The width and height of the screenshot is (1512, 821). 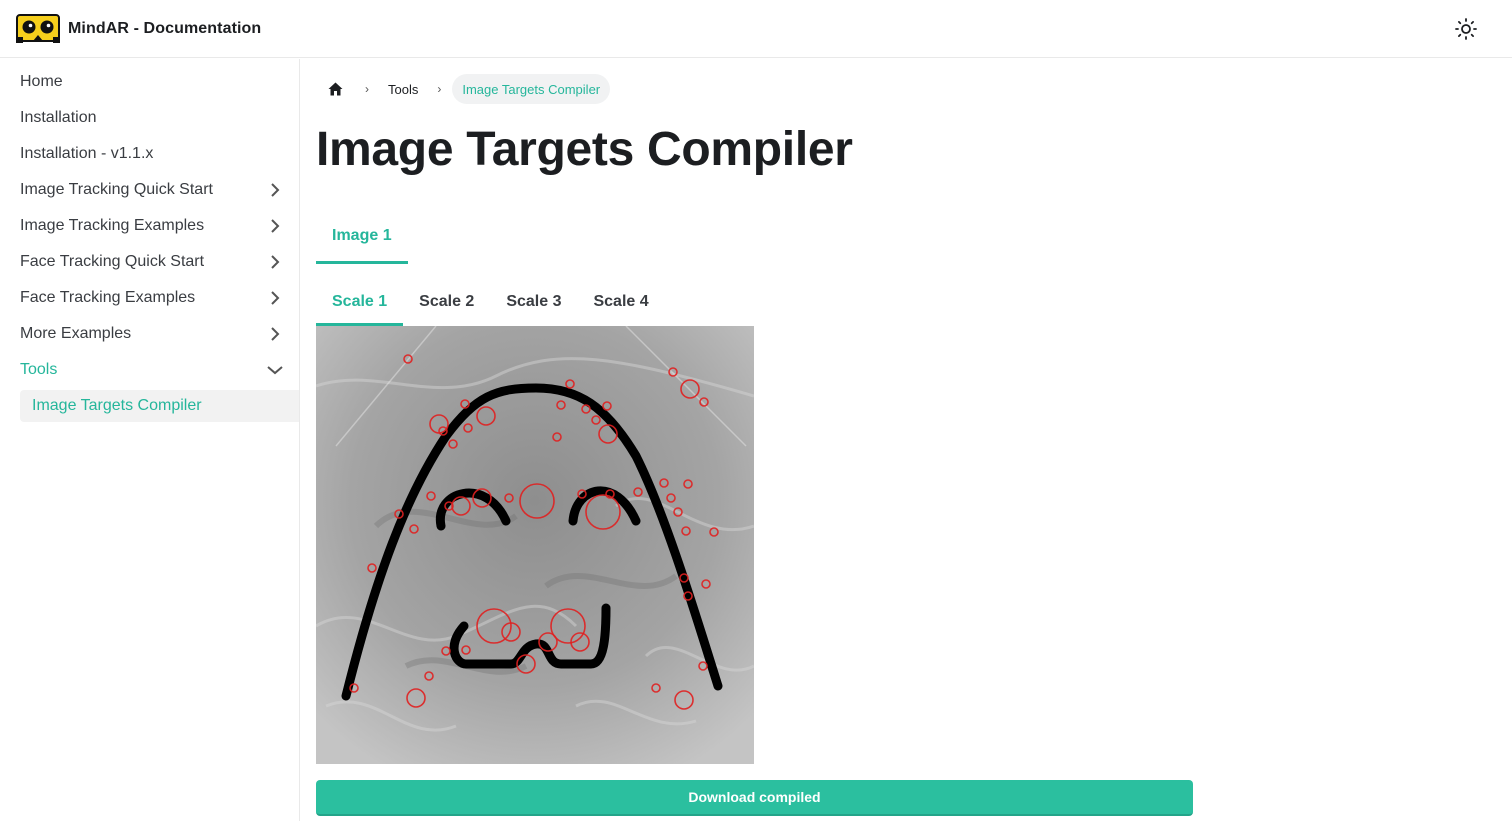 What do you see at coordinates (620, 303) in the screenshot?
I see `tab-scale-4: Scale 4` at bounding box center [620, 303].